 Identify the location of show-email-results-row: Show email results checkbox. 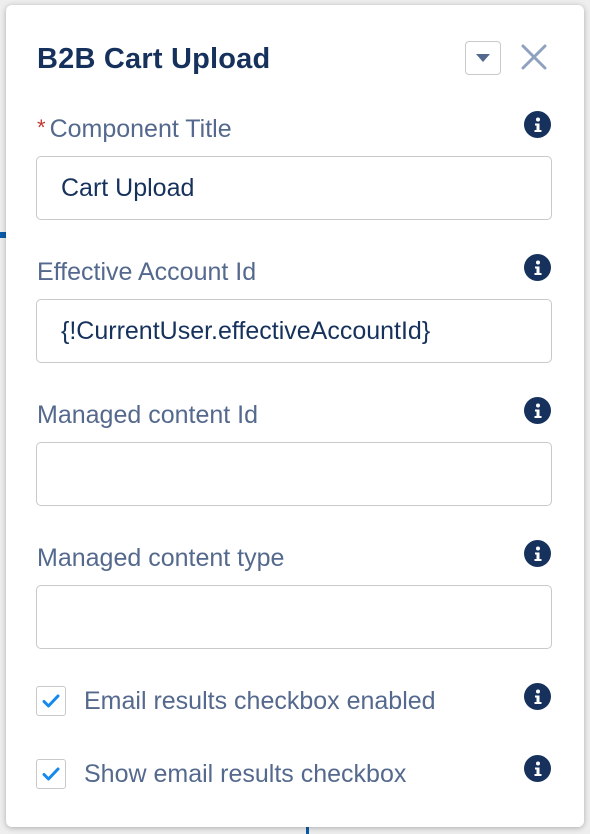
(221, 774).